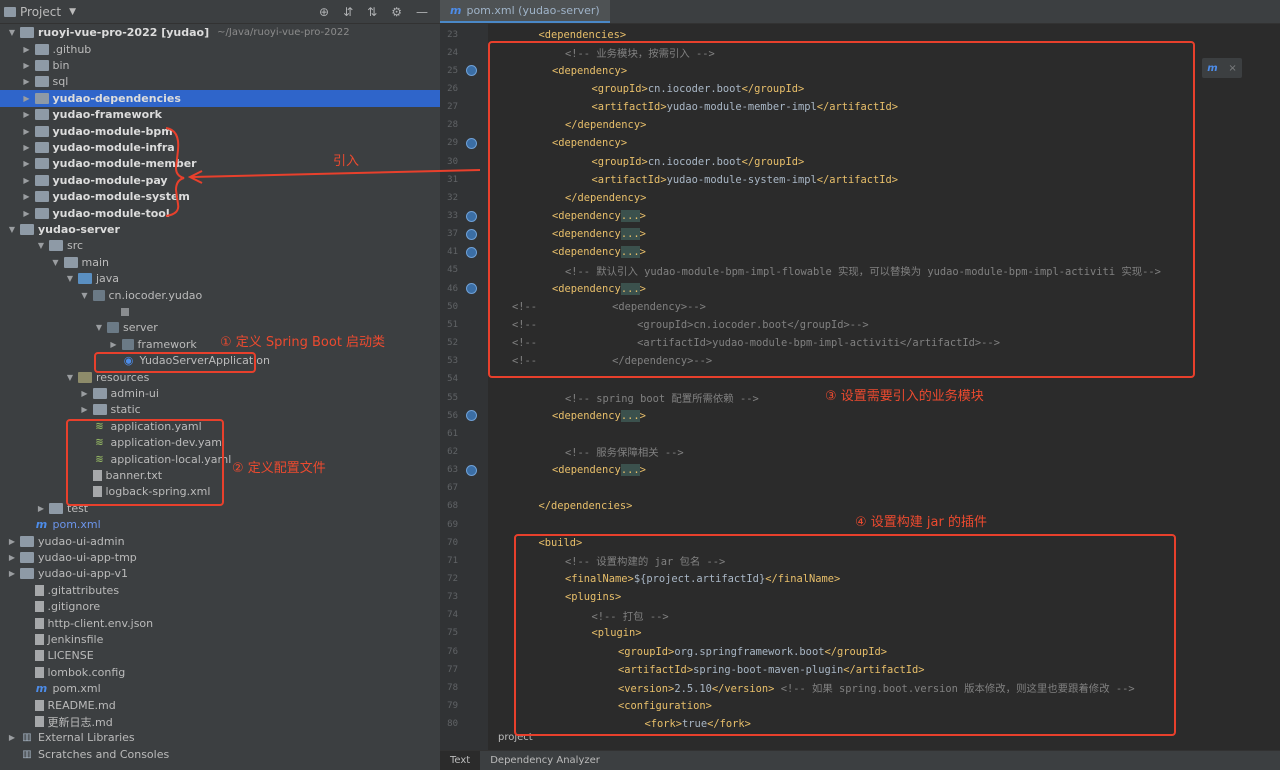 The width and height of the screenshot is (1280, 770). I want to click on close-icon: ×, so click(1232, 68).